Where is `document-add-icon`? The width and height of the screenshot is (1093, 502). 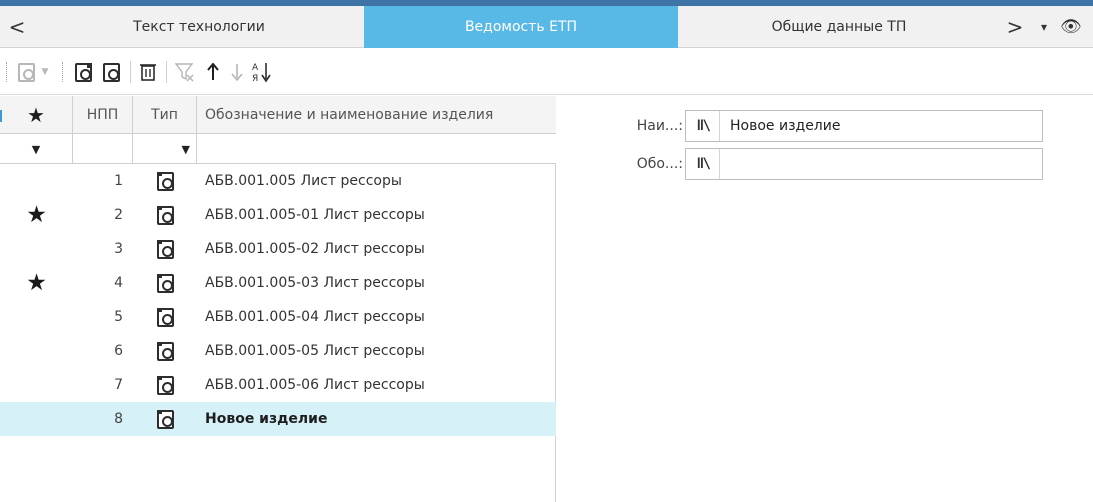 document-add-icon is located at coordinates (26, 72).